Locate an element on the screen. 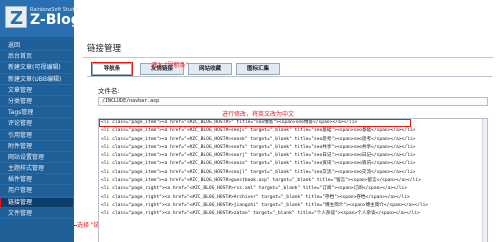  sidebar-item: 新建文章(UBB编辑) is located at coordinates (37, 79).